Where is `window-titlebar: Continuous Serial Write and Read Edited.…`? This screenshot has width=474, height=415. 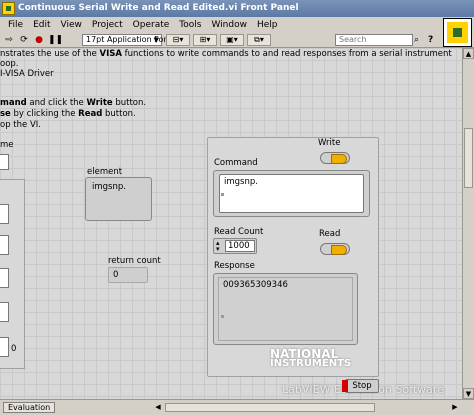 window-titlebar: Continuous Serial Write and Read Edited.… is located at coordinates (237, 8).